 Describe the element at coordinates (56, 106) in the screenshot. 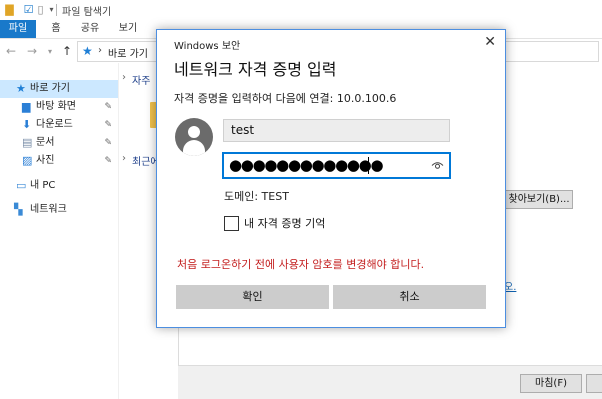

I see `sidebar-item-label: 바탕 화면` at that location.